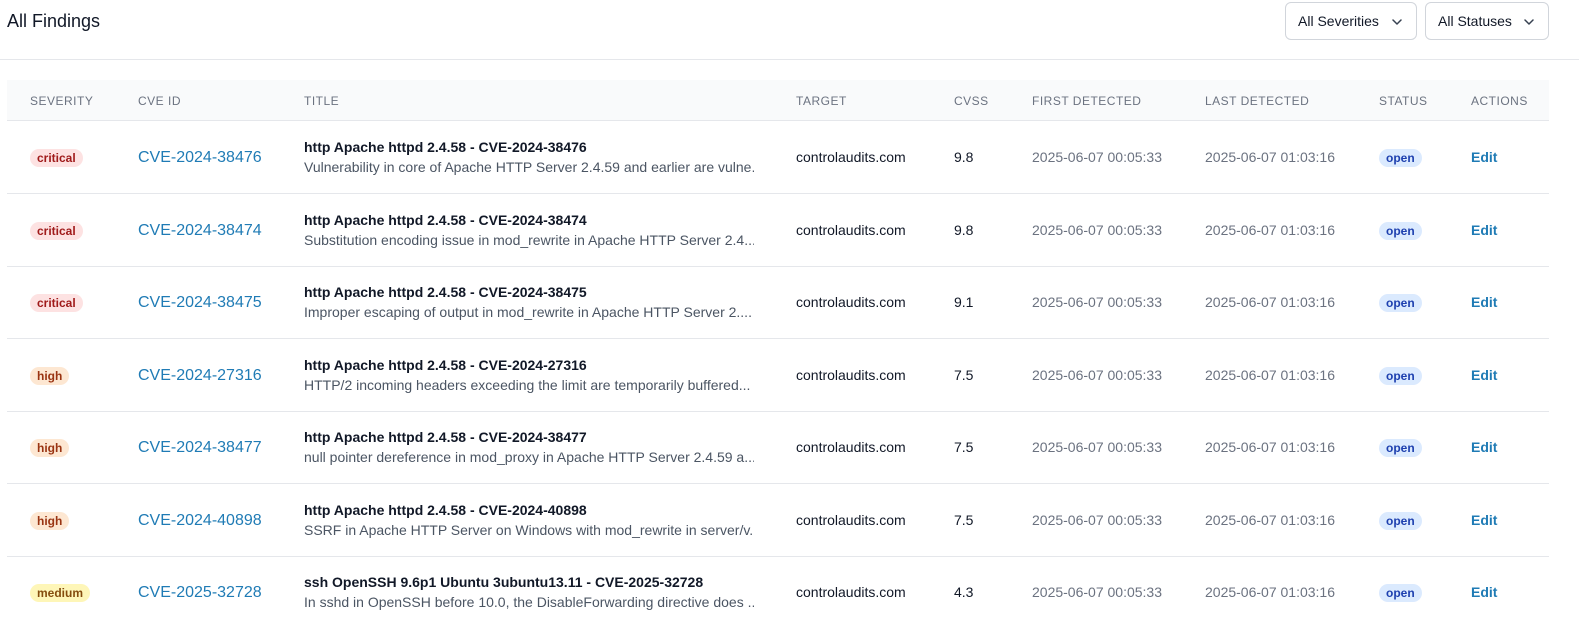 Image resolution: width=1579 pixels, height=640 pixels. I want to click on severity-filter-value: All Severities, so click(1338, 21).